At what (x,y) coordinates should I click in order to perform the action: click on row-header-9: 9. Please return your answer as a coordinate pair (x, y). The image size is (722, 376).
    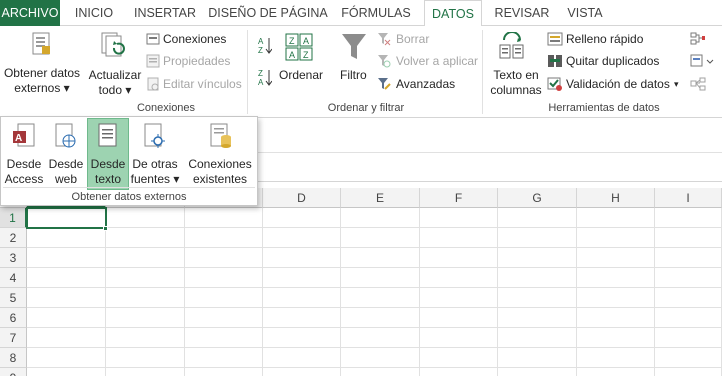
    Looking at the image, I should click on (13, 372).